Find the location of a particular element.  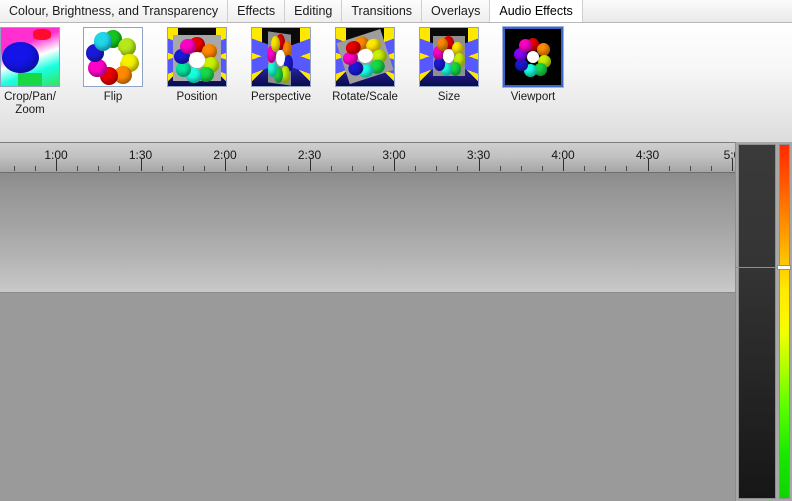

tab-label: Overlays is located at coordinates (456, 10).